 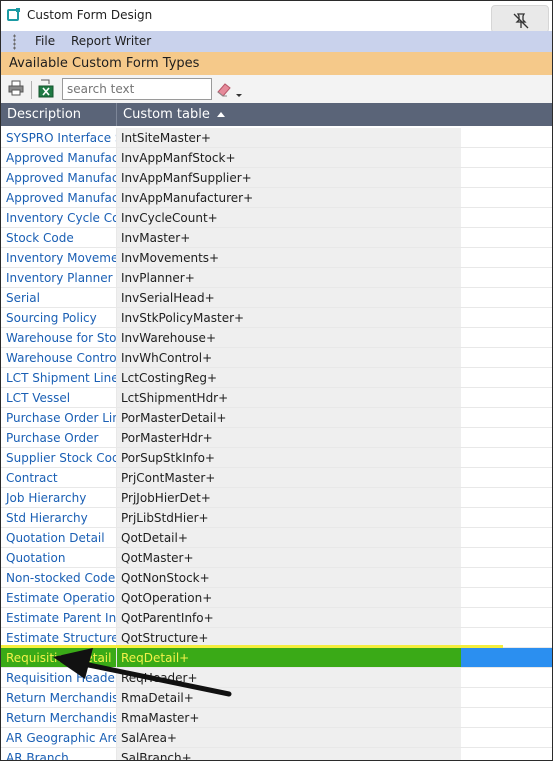 What do you see at coordinates (289, 518) in the screenshot?
I see `custom-table-cell: PrjLibStdHier+` at bounding box center [289, 518].